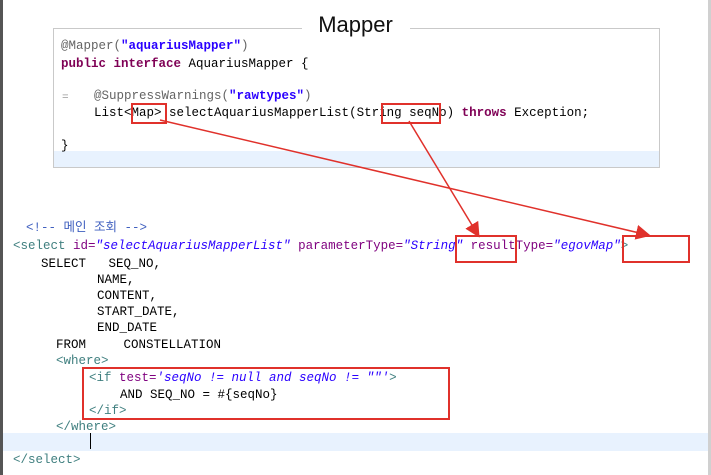  I want to click on string-to-parameter-type-arrow, so click(444, 179).